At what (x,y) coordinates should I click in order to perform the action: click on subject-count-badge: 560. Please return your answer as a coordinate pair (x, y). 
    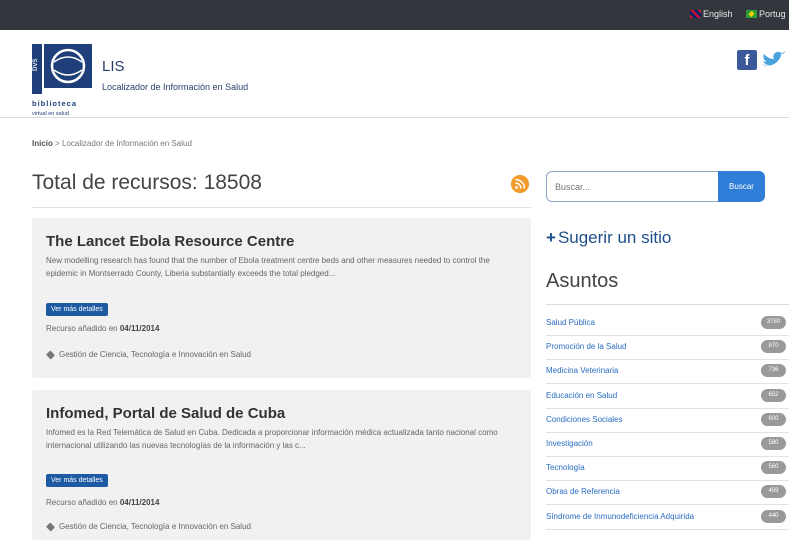
    Looking at the image, I should click on (773, 468).